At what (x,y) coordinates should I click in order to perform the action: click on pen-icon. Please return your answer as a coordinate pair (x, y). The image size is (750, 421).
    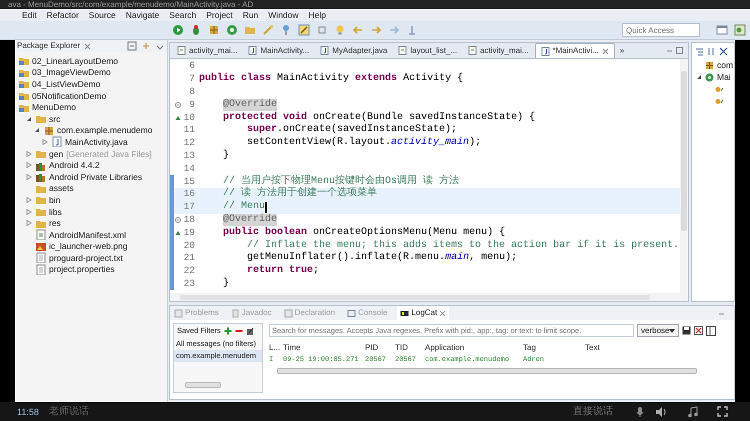
    Looking at the image, I should click on (304, 30).